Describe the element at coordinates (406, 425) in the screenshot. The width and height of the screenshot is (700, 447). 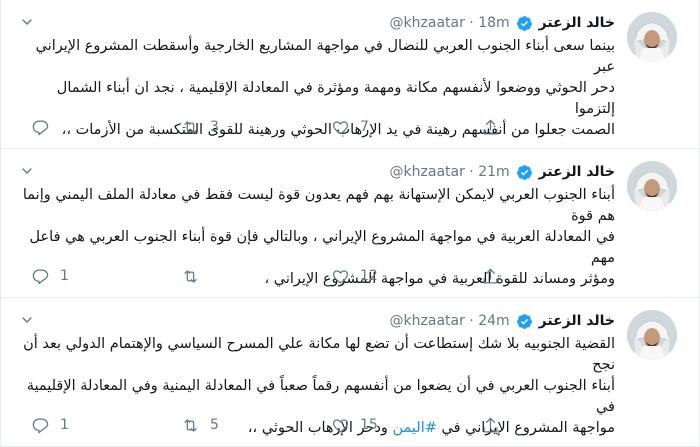
I see `like-button: 15` at that location.